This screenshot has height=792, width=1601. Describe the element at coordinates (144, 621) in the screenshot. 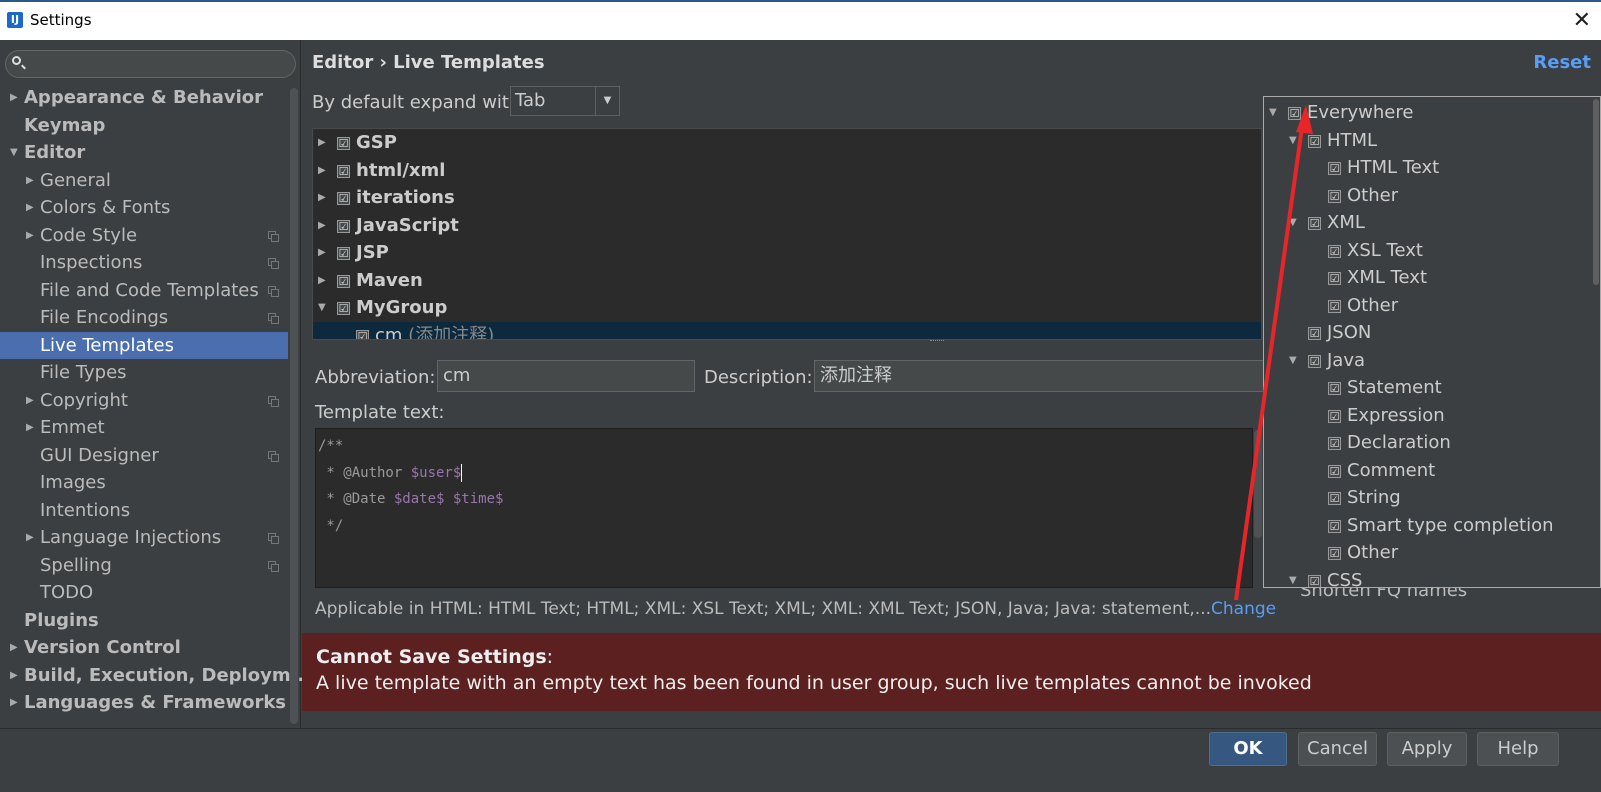

I see `sidebar-item: Plugins` at that location.